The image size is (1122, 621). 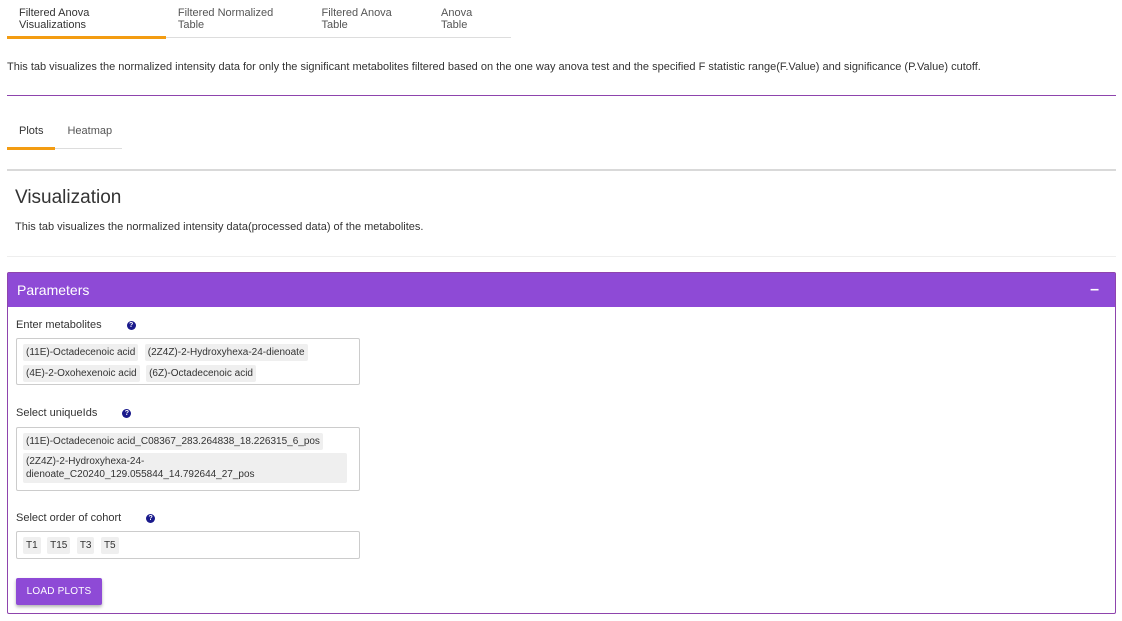 I want to click on load-plots-button: LOAD PLOTS, so click(x=59, y=591).